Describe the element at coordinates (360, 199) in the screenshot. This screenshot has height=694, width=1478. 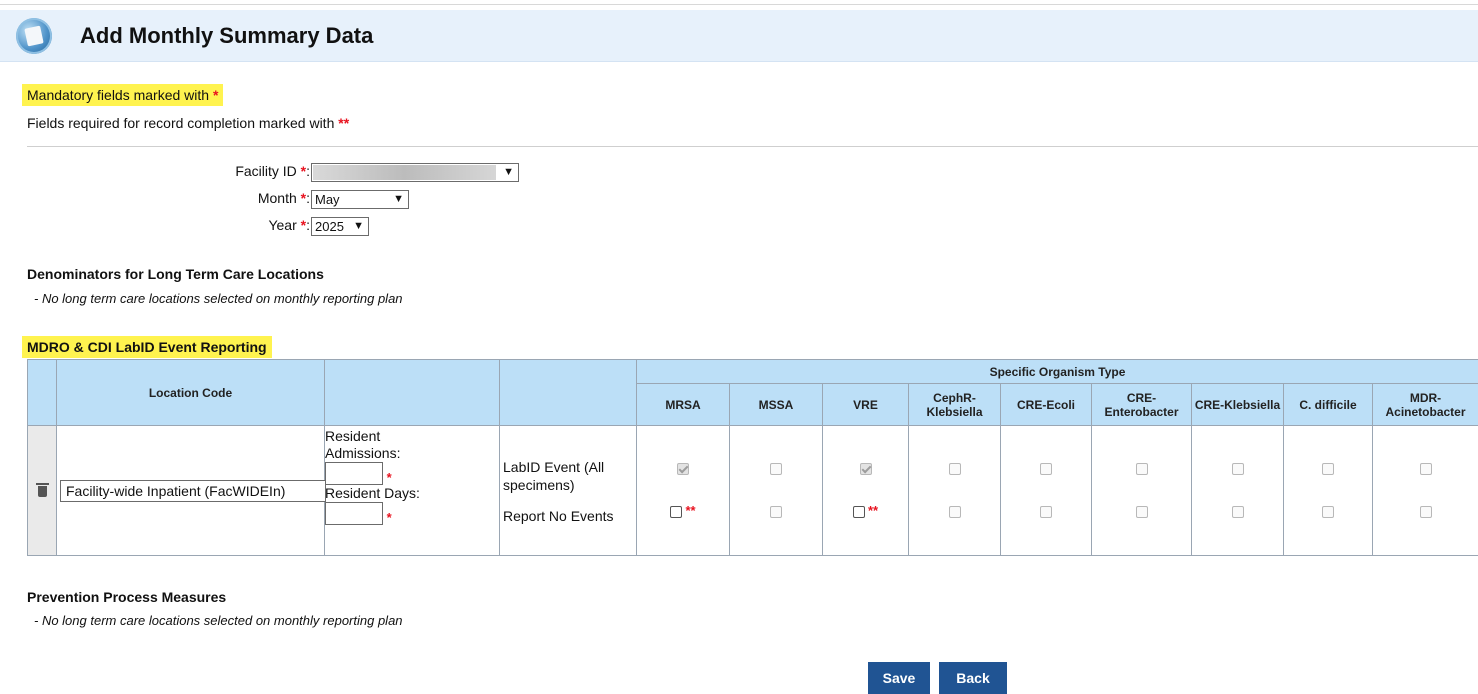
I see `month-select: May ▼` at that location.